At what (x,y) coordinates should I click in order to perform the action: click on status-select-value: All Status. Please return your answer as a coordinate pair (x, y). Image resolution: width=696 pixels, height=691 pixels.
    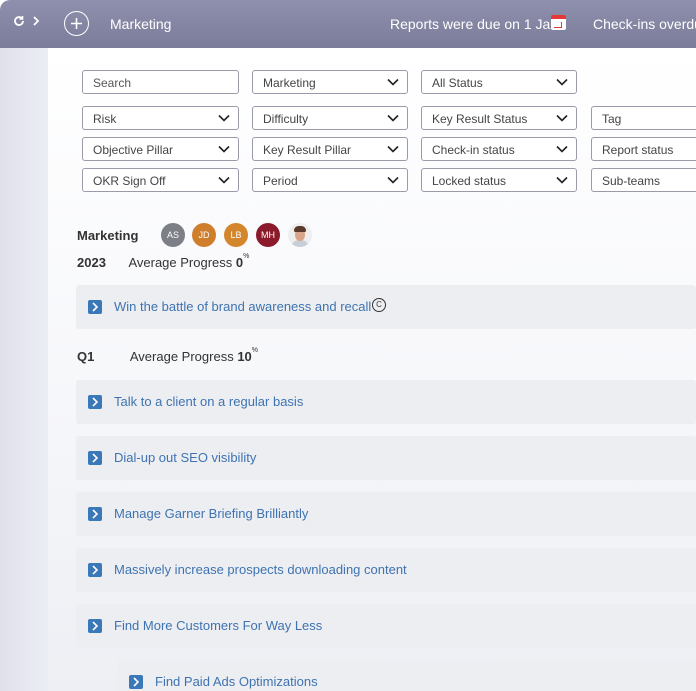
    Looking at the image, I should click on (457, 83).